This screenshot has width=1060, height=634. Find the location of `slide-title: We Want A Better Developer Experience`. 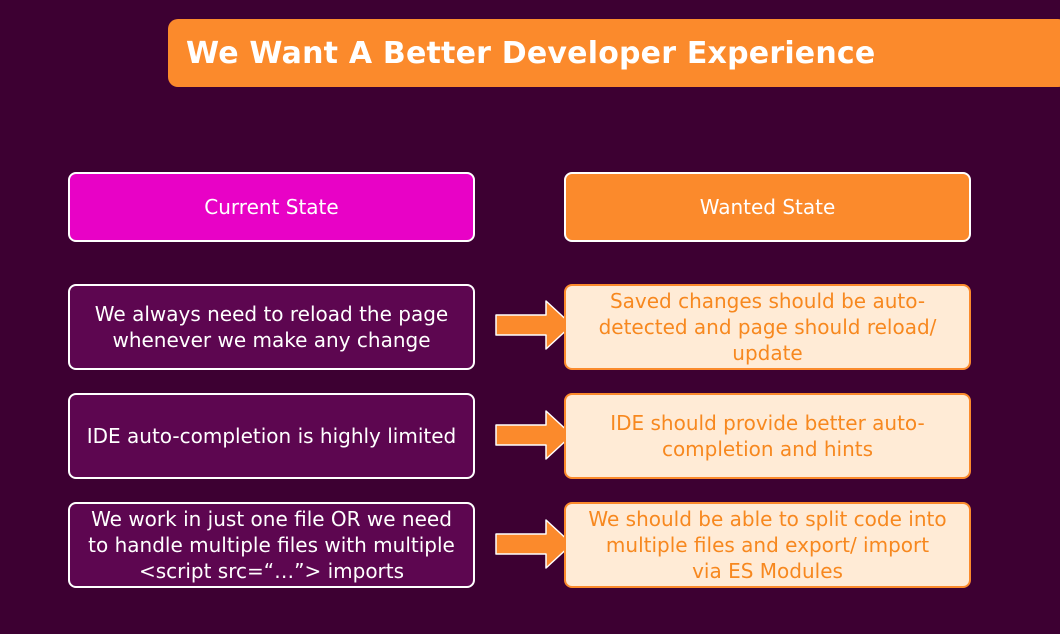

slide-title: We Want A Better Developer Experience is located at coordinates (531, 53).